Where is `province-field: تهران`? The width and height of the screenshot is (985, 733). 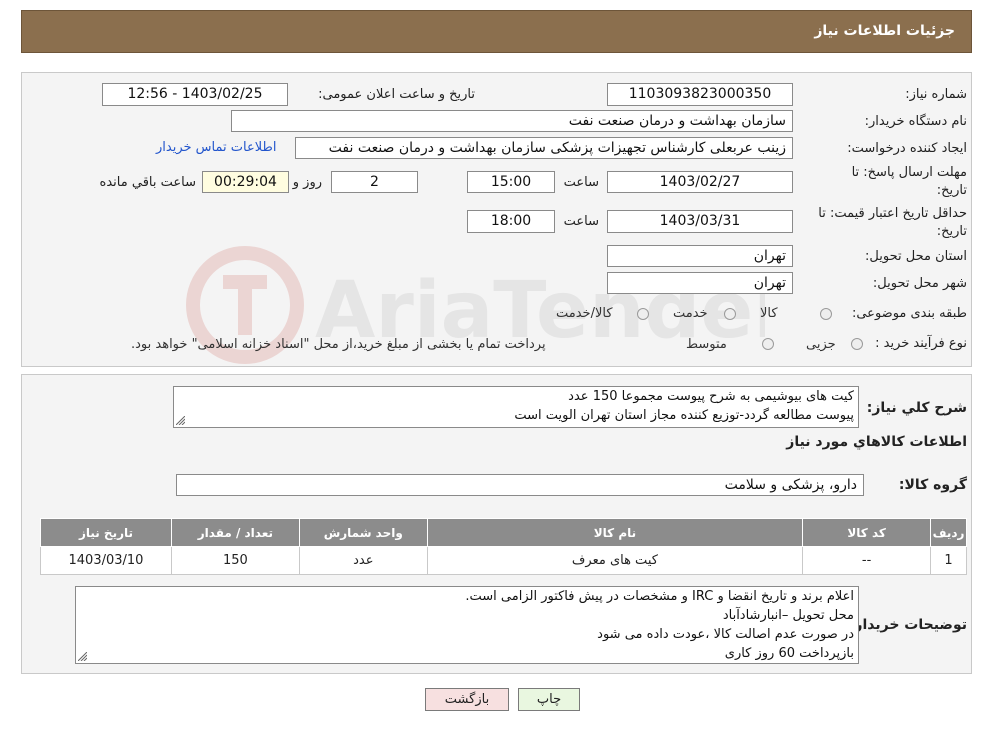
province-field: تهران is located at coordinates (700, 256).